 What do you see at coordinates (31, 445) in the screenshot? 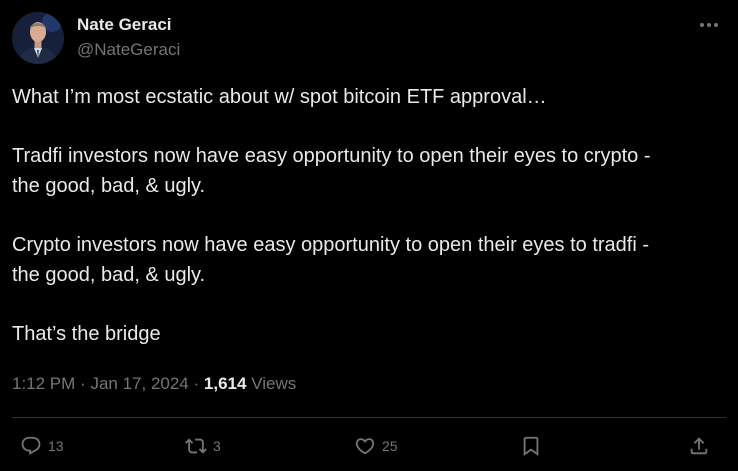
I see `reply-icon` at bounding box center [31, 445].